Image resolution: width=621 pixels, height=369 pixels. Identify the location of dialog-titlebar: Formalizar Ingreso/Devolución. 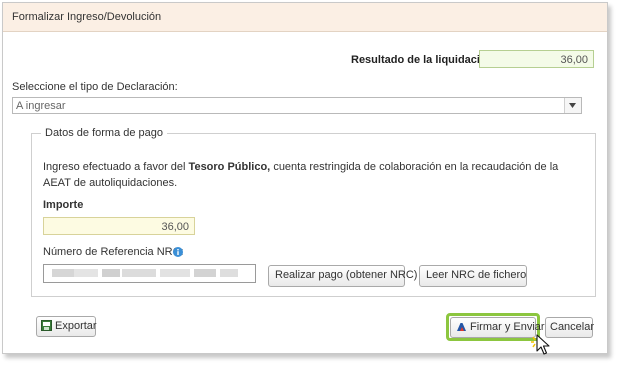
(305, 17).